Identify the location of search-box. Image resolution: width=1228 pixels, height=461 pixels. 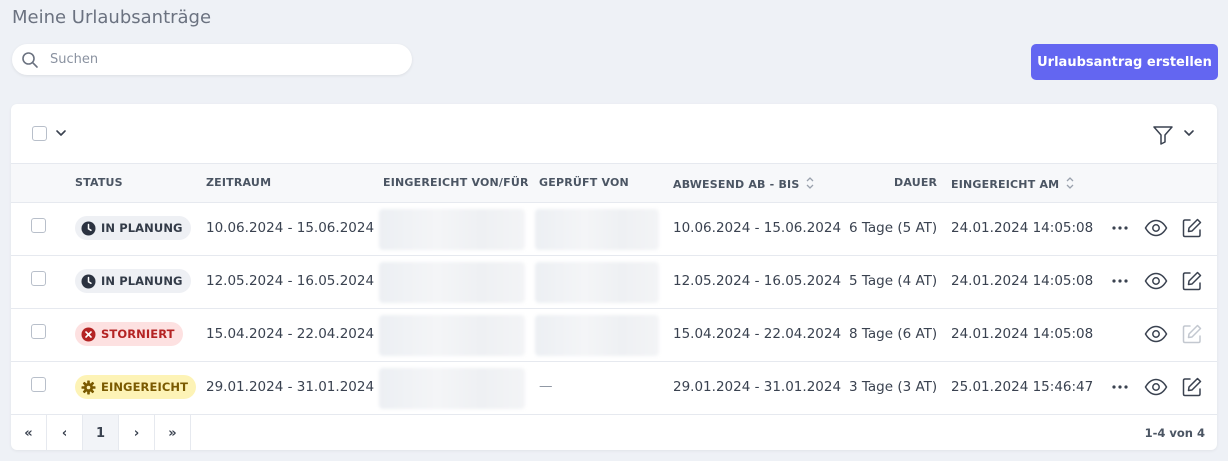
(212, 59).